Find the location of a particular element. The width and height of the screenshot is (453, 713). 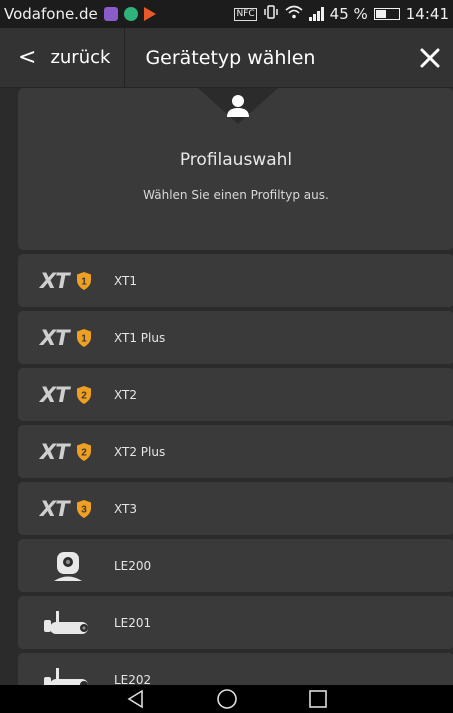

person-icon is located at coordinates (238, 106).